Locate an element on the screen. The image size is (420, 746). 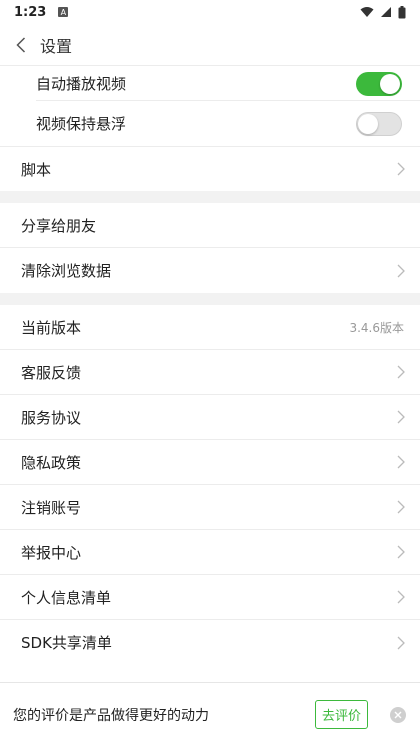
agreement-label: 服务协议 is located at coordinates (51, 417).